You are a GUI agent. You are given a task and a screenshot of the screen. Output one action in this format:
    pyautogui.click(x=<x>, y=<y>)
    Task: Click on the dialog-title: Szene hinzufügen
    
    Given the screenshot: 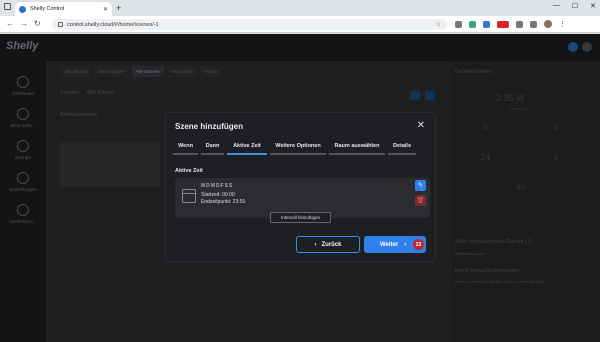 What is the action you would take?
    pyautogui.click(x=209, y=126)
    